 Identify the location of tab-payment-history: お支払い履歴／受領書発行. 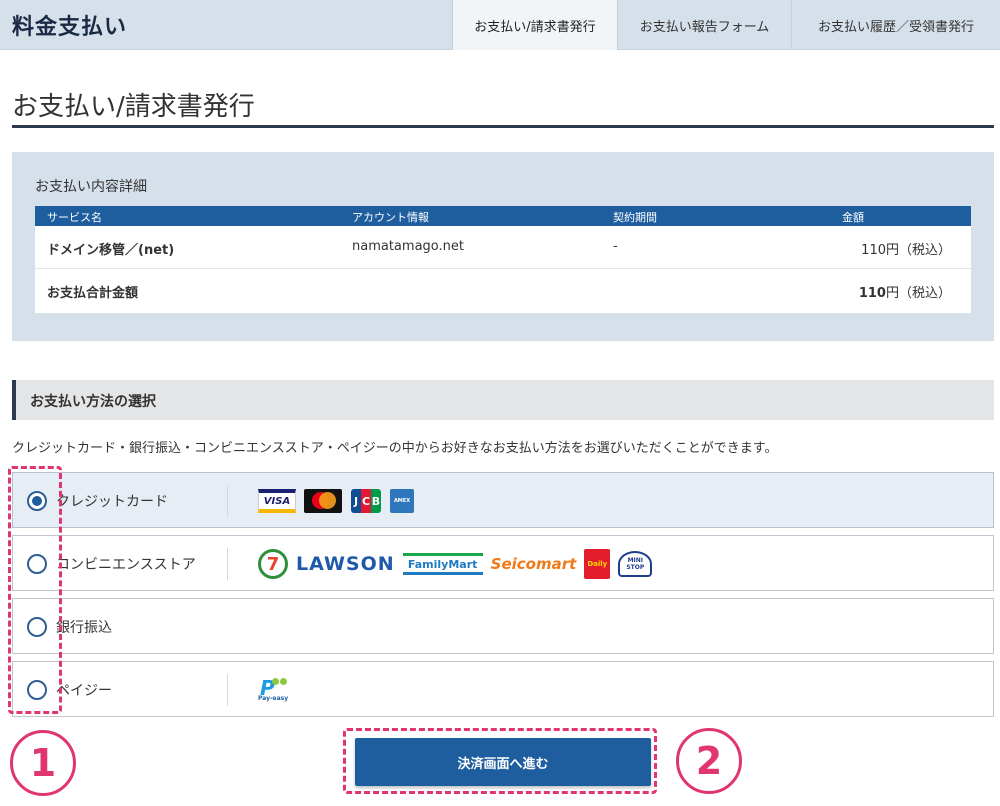
(895, 25).